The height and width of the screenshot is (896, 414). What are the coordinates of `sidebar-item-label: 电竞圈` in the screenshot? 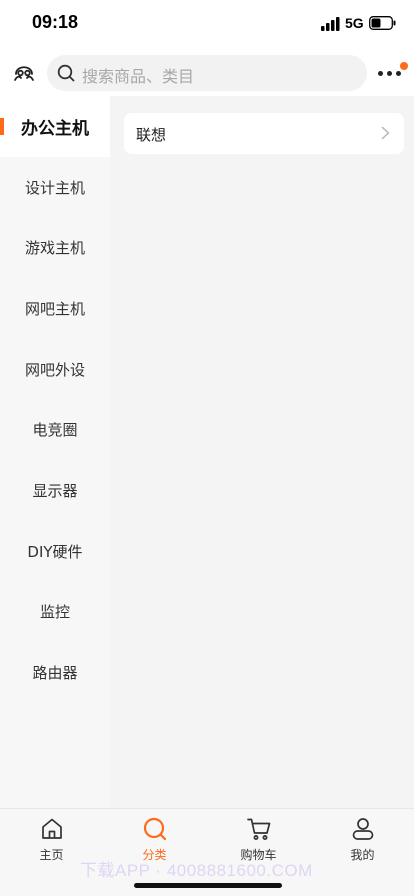 It's located at (55, 430).